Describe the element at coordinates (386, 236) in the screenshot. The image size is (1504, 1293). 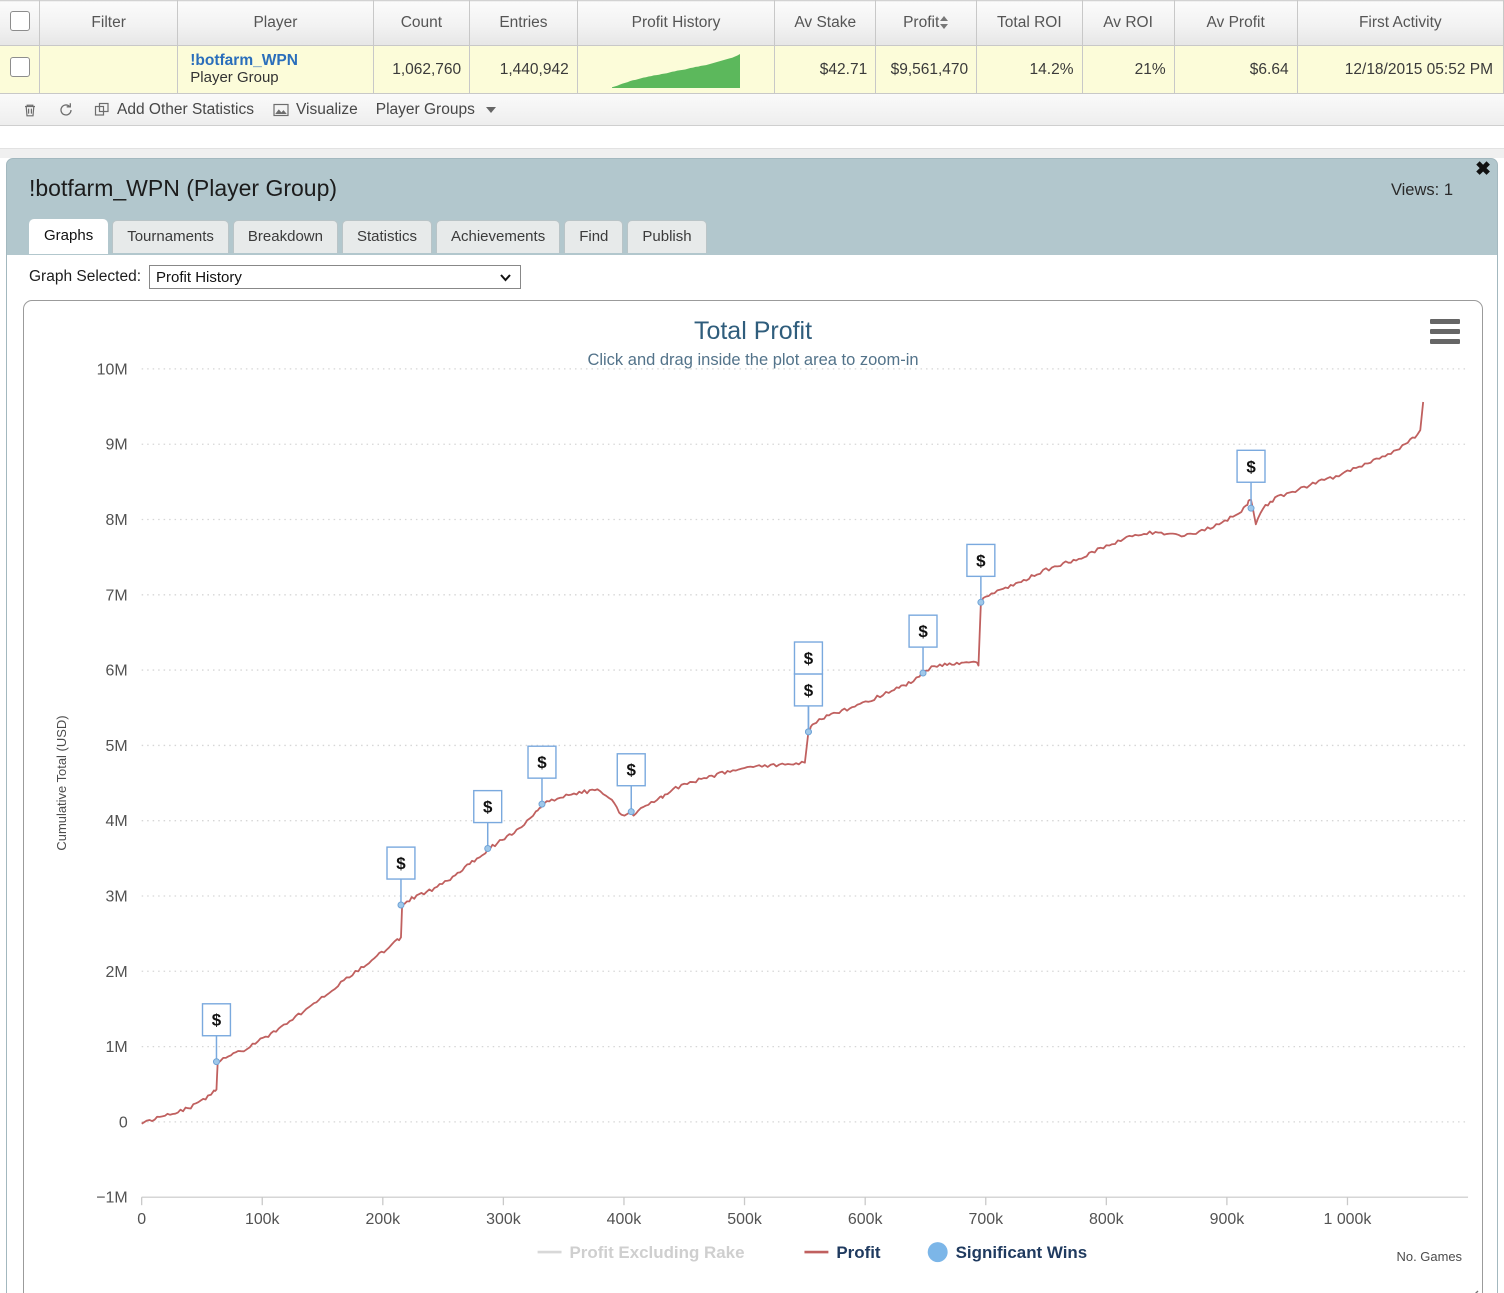
I see `tab-statistics: Statistics` at that location.